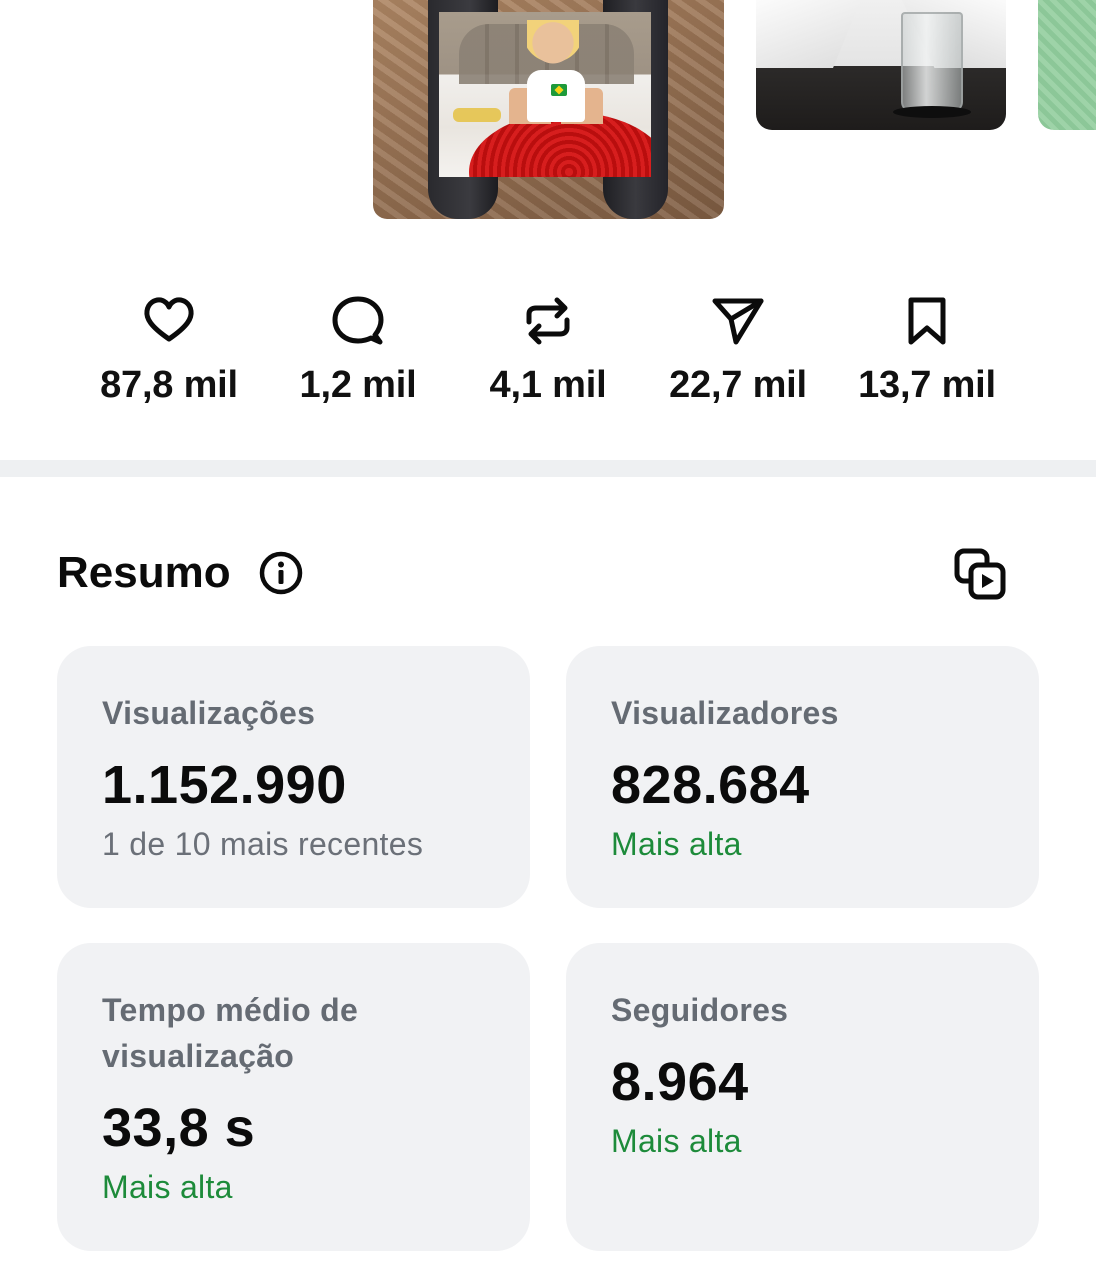 This screenshot has height=1280, width=1096. Describe the element at coordinates (144, 572) in the screenshot. I see `summary-title: Resumo` at that location.